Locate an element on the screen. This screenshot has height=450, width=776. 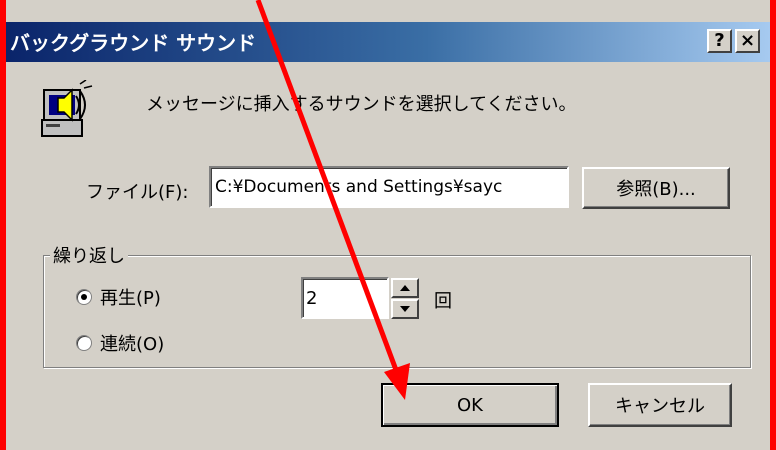
instruction-text: メッセージに挿入するサウンドを選択してください。 is located at coordinates (361, 104).